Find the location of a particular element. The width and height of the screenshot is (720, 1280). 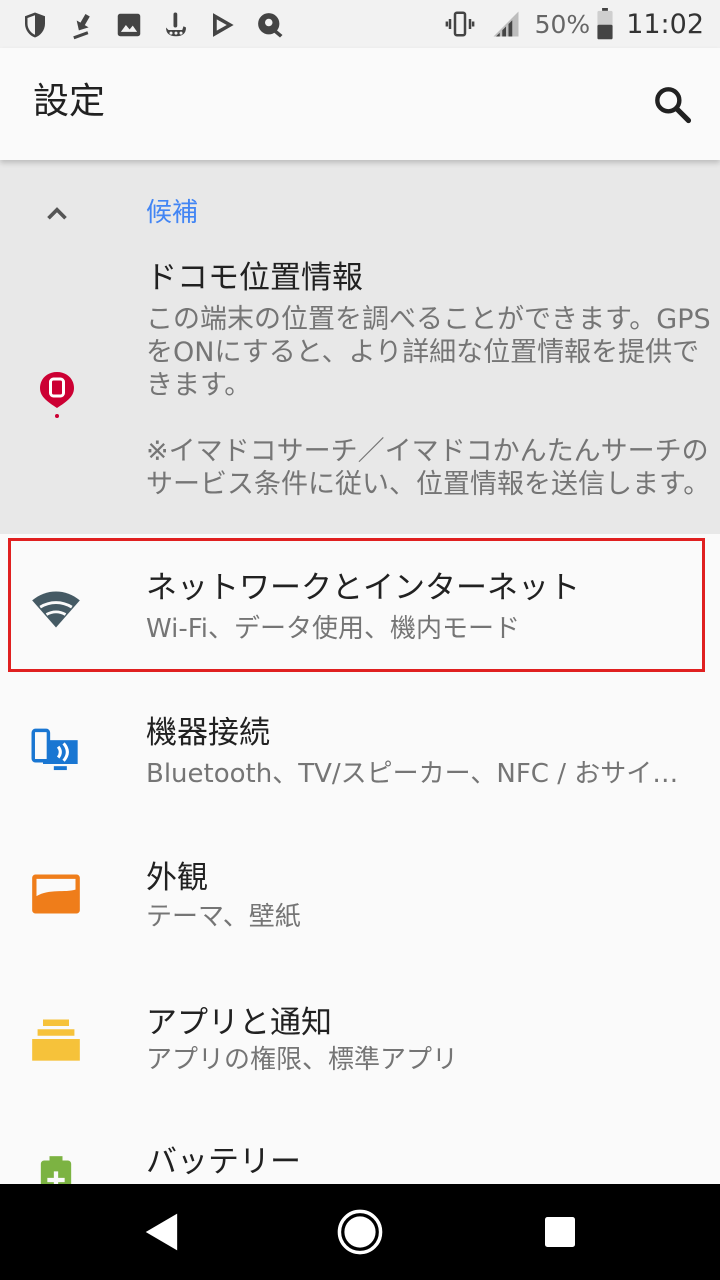

settings-item-title: ネットワークとインターネット is located at coordinates (363, 588).